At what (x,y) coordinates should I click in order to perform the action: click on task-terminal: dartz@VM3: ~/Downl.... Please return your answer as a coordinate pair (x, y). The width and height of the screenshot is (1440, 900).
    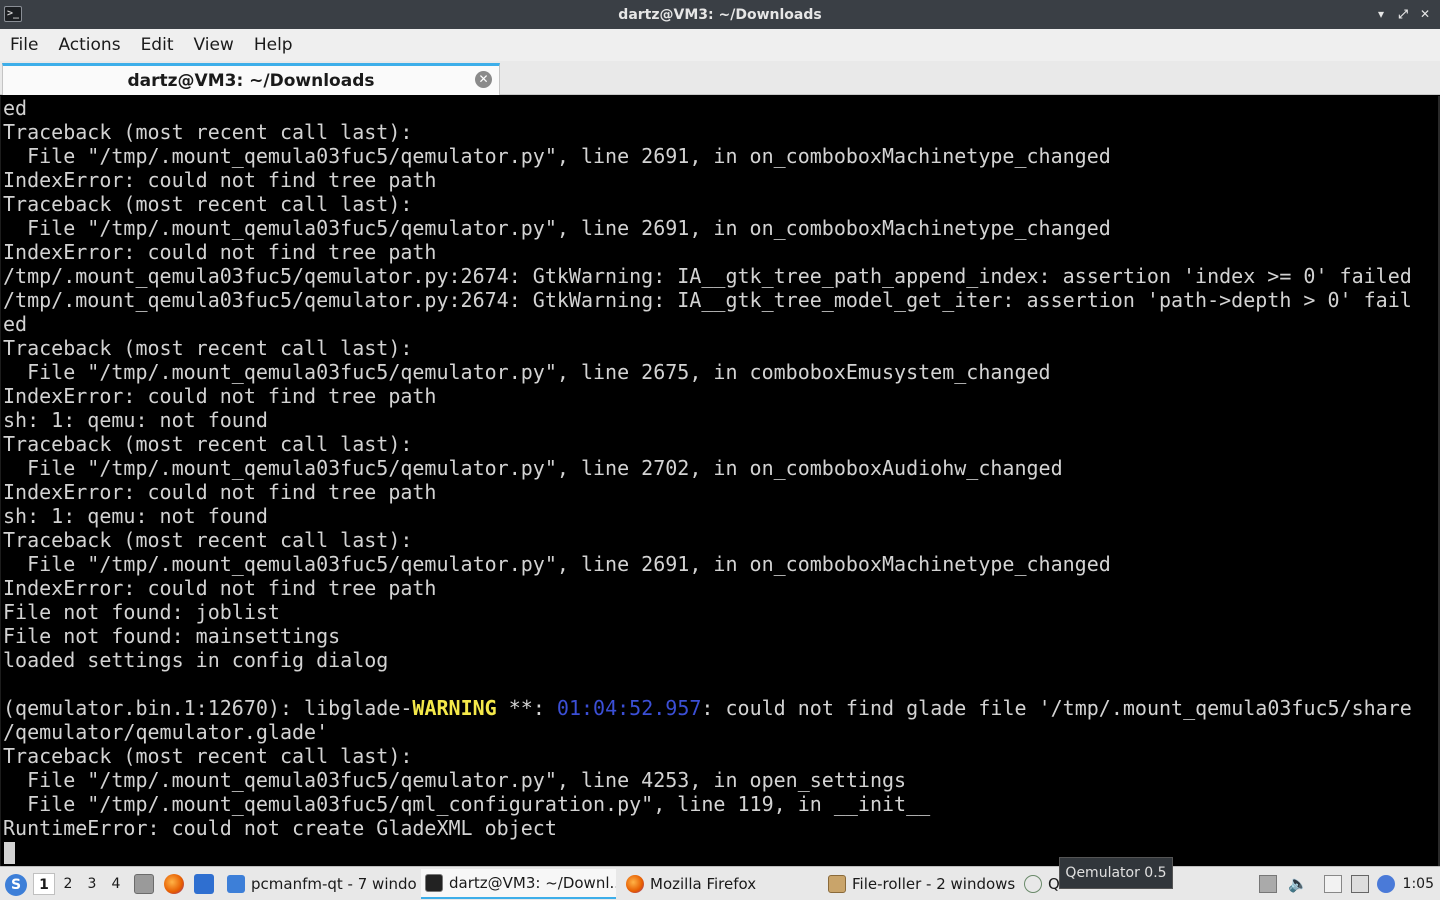
    Looking at the image, I should click on (518, 884).